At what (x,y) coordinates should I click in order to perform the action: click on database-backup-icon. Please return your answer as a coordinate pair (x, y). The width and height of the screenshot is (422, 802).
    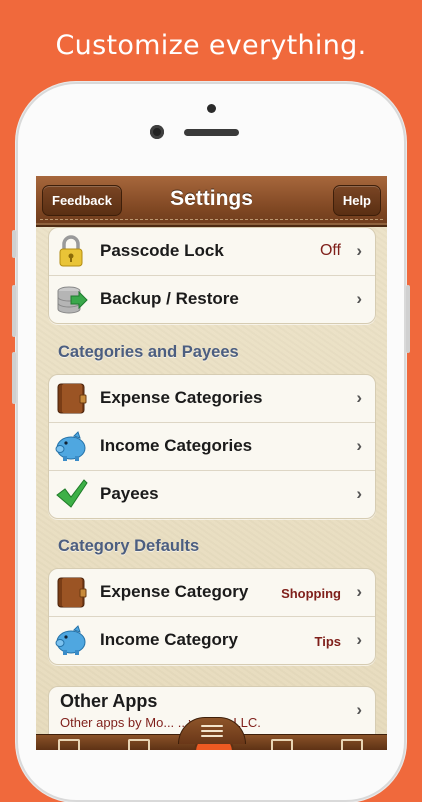
    Looking at the image, I should click on (72, 300).